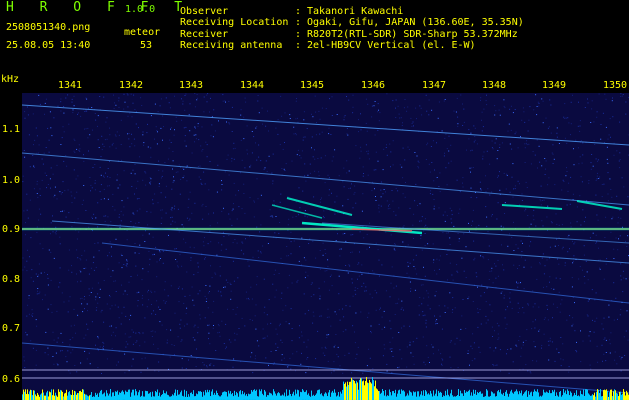 The height and width of the screenshot is (400, 629). What do you see at coordinates (373, 85) in the screenshot?
I see `x-tick-label: 1346` at bounding box center [373, 85].